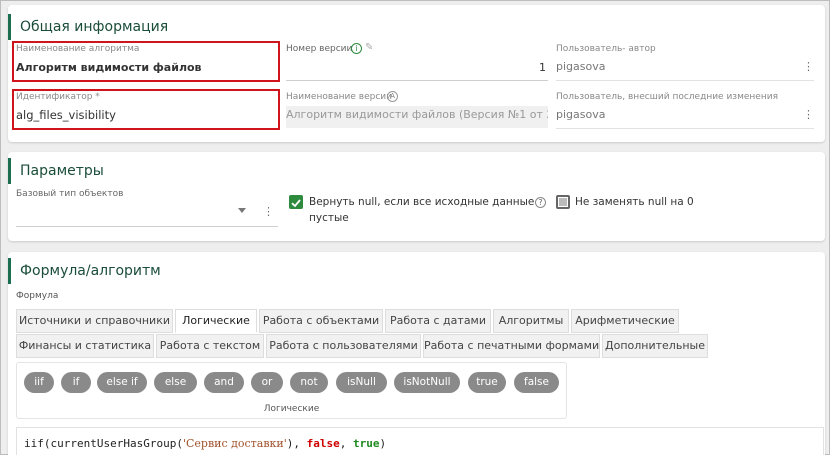  What do you see at coordinates (216, 321) in the screenshot?
I see `tab-logical: Логические` at bounding box center [216, 321].